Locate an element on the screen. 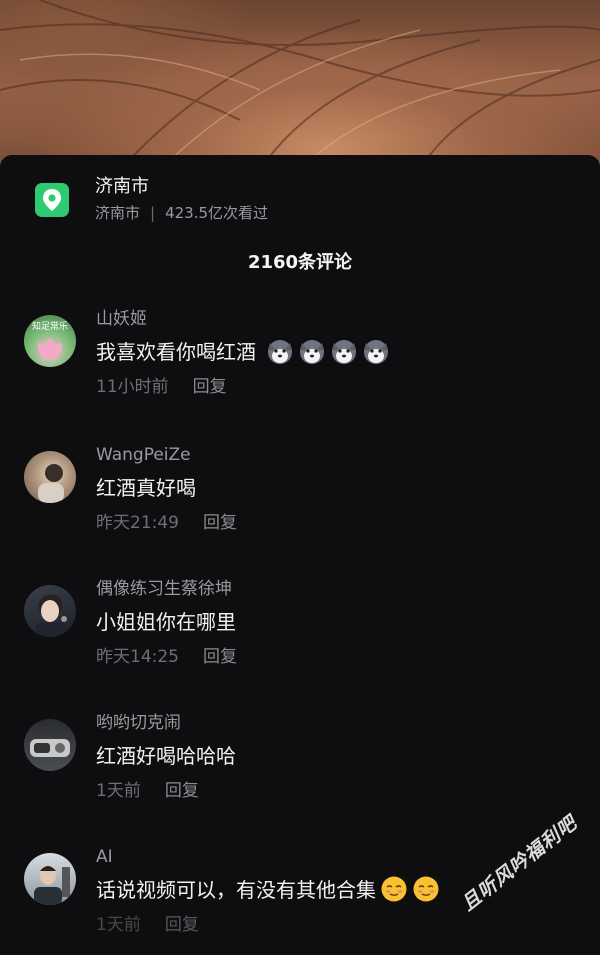 The height and width of the screenshot is (955, 600). comment-meta: 昨天14:25 回复 is located at coordinates (336, 657).